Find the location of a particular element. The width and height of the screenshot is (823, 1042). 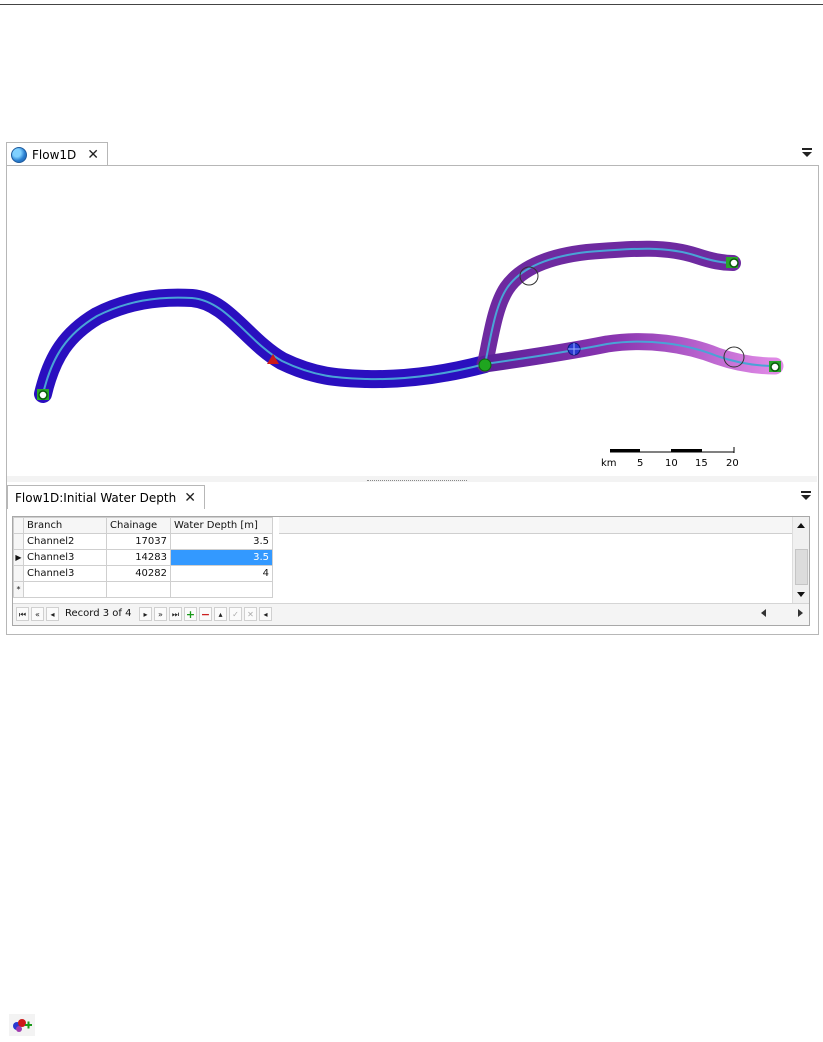

new-cell-branch is located at coordinates (65, 589).